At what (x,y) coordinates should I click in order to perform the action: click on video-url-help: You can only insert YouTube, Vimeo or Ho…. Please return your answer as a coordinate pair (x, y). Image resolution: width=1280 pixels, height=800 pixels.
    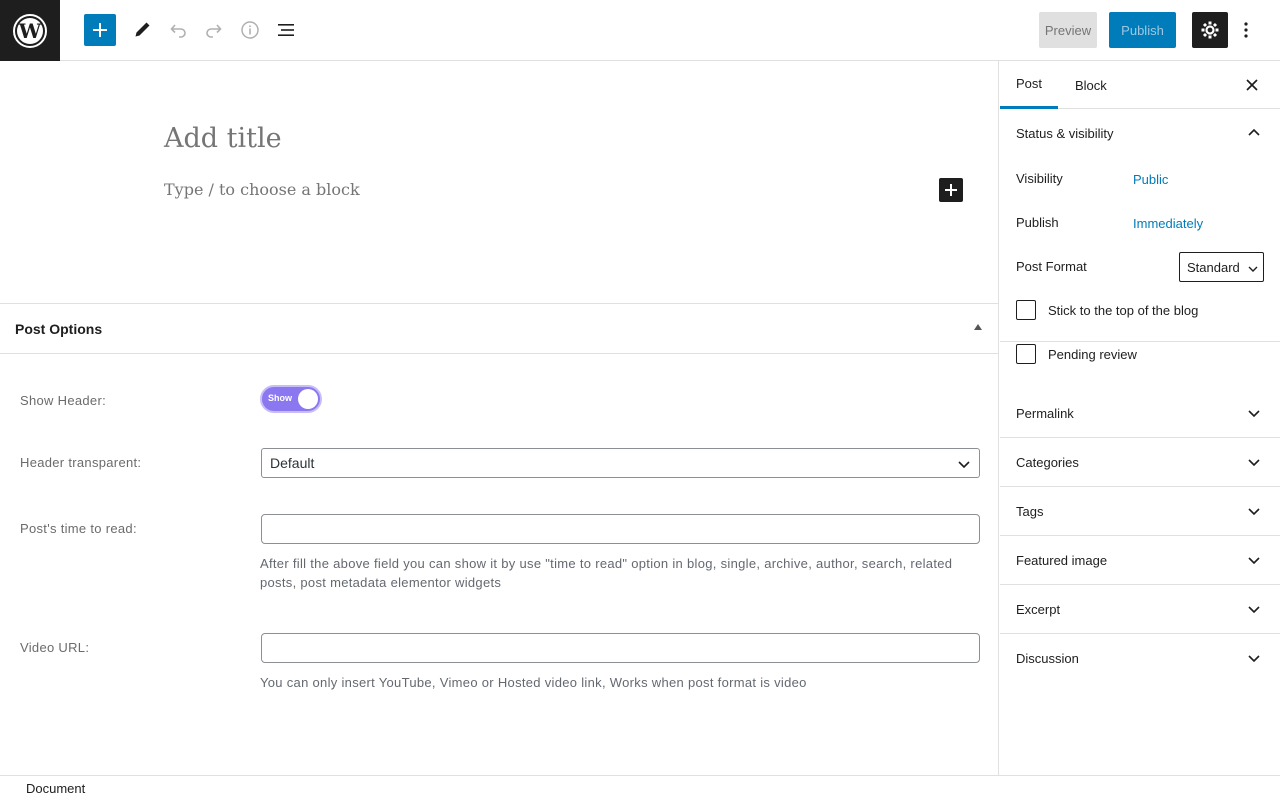
    Looking at the image, I should click on (533, 682).